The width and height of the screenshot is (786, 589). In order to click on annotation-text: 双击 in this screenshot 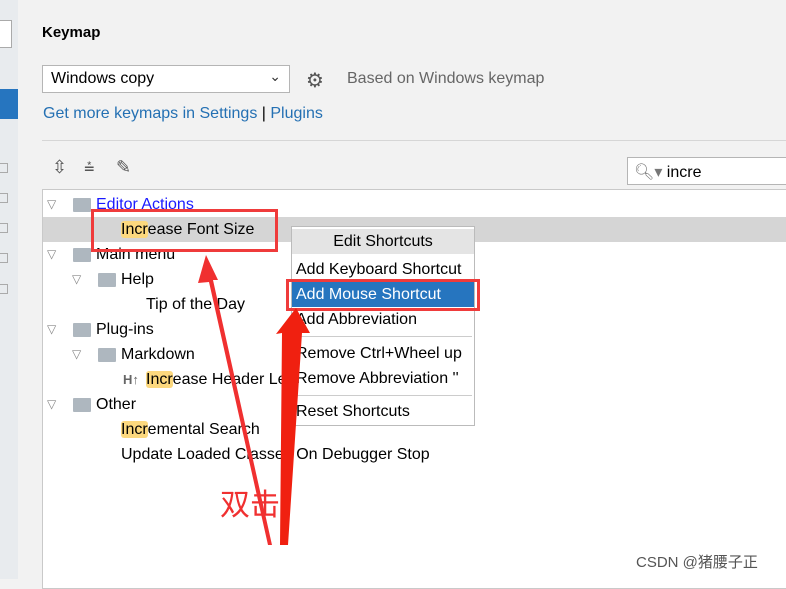, I will do `click(250, 505)`.